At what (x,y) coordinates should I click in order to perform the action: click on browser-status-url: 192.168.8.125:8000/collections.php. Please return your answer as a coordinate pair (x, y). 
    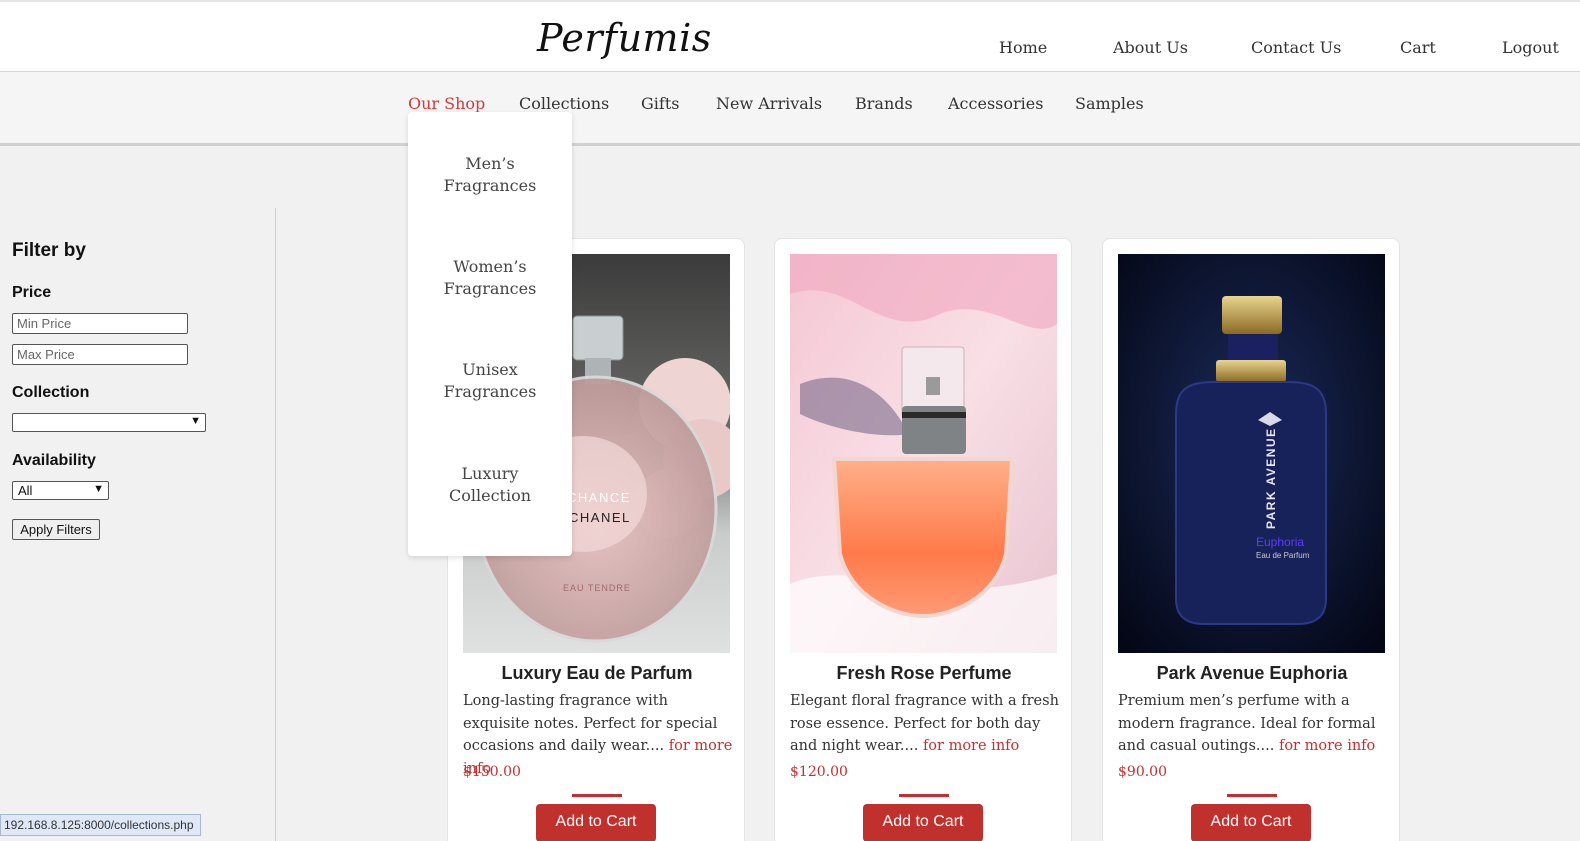
    Looking at the image, I should click on (100, 825).